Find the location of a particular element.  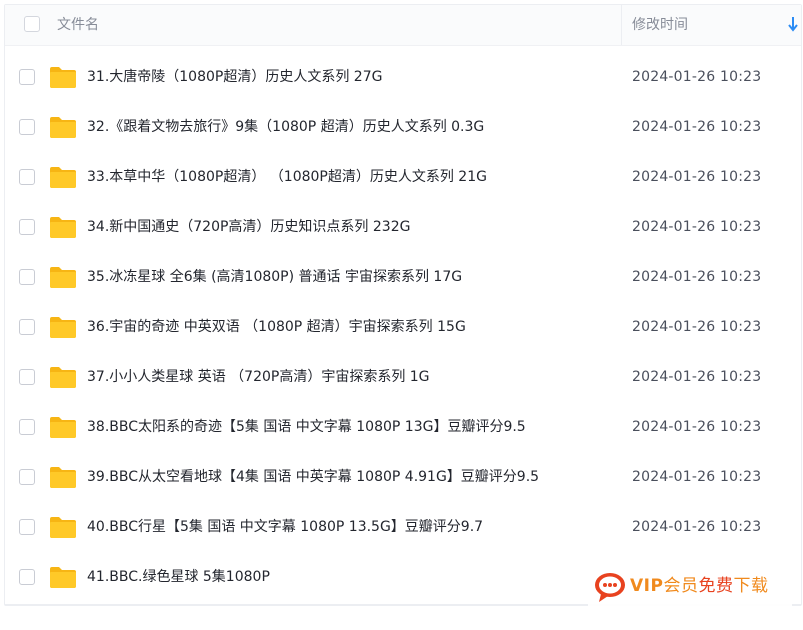

chat-bubble-icon is located at coordinates (610, 587).